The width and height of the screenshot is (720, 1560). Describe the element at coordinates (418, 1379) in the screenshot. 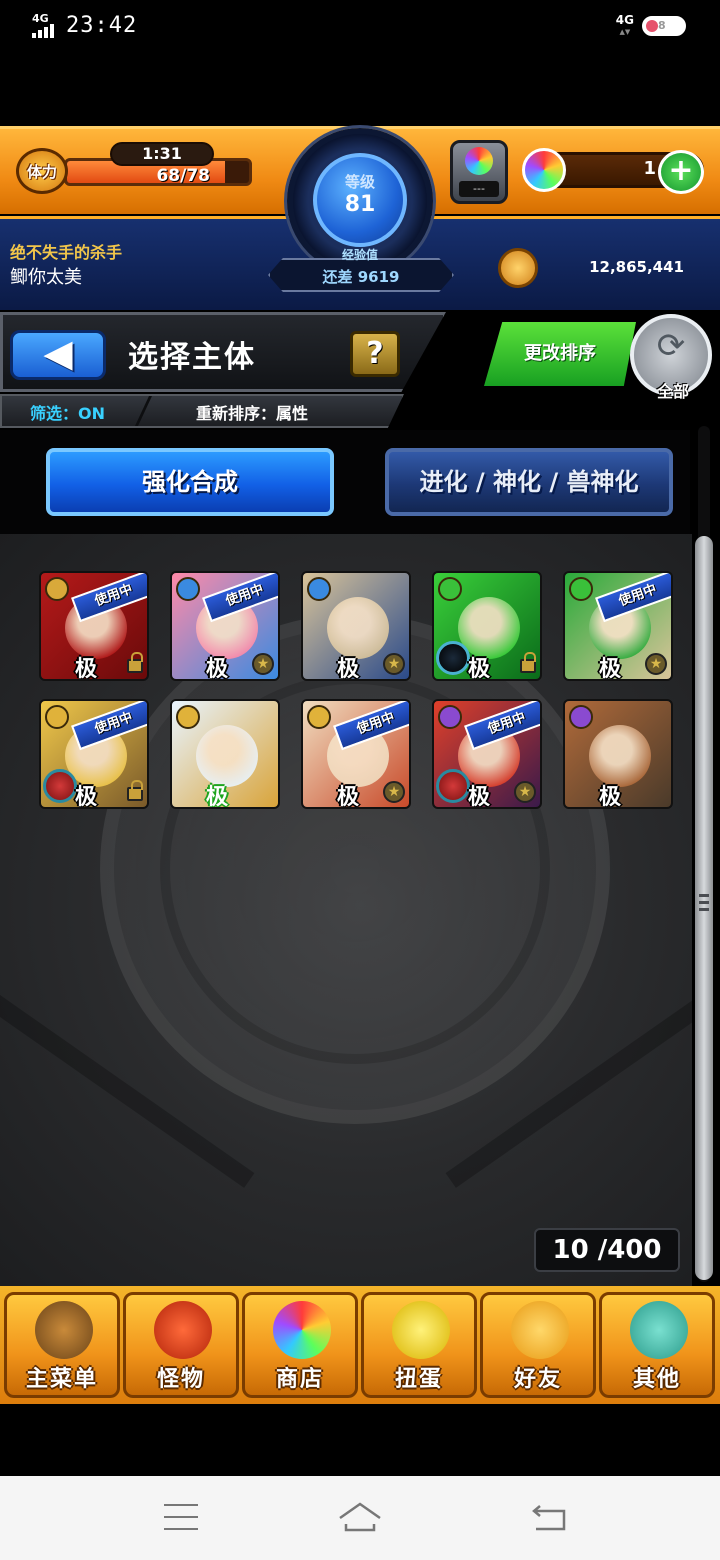

I see `menu-label: 扭蛋` at that location.